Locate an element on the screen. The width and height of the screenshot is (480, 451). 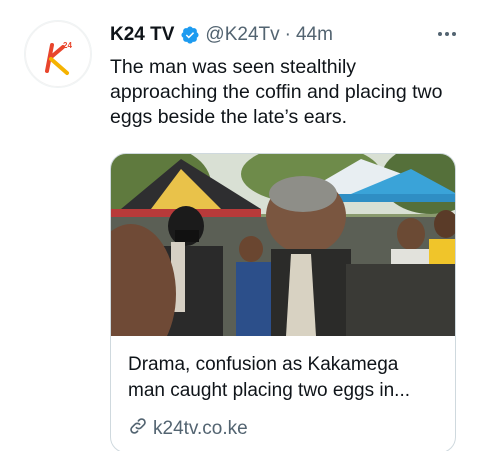
card-domain: k24tv.co.ke is located at coordinates (188, 429).